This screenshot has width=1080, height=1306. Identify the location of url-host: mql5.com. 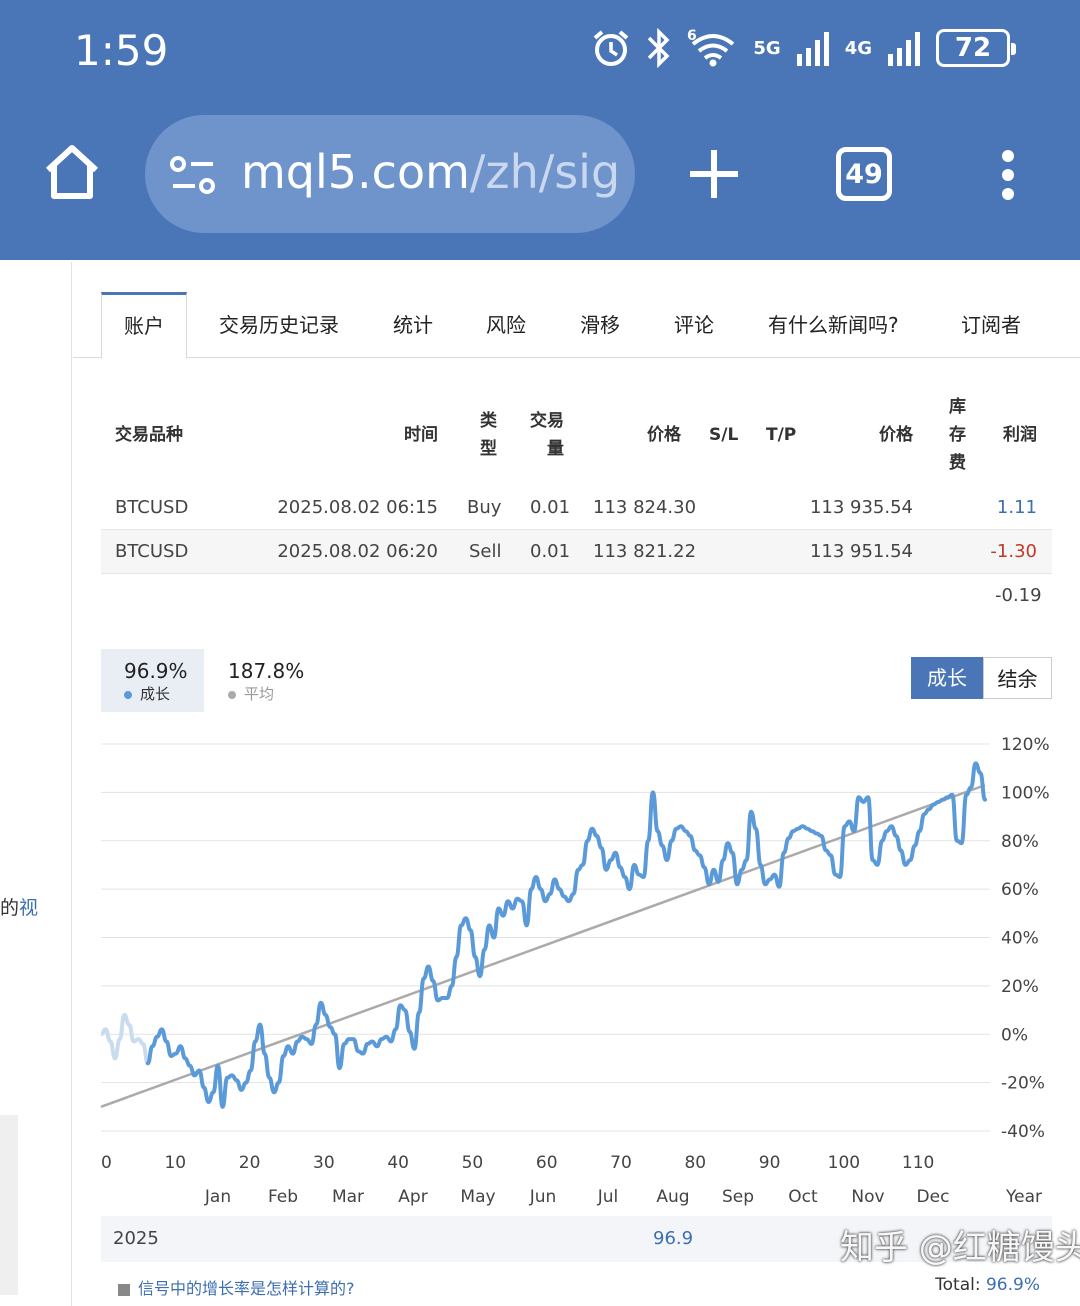
(355, 172).